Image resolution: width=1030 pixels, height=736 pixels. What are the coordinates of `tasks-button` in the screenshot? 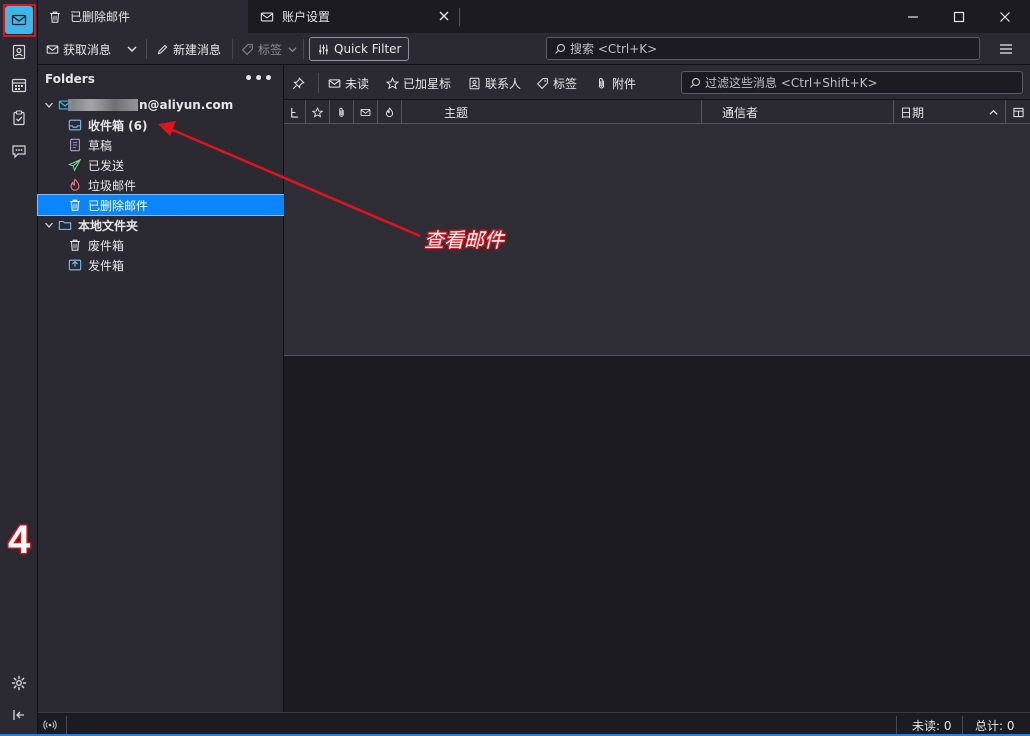 It's located at (19, 118).